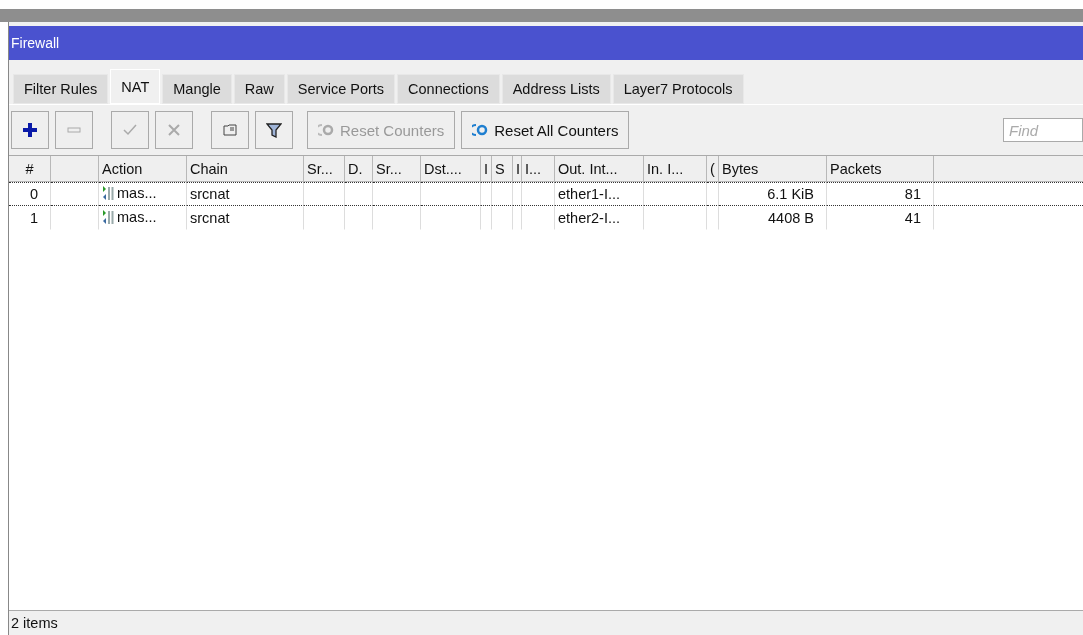 The width and height of the screenshot is (1083, 635). Describe the element at coordinates (545, 130) in the screenshot. I see `reset-button: Reset All Counters` at that location.